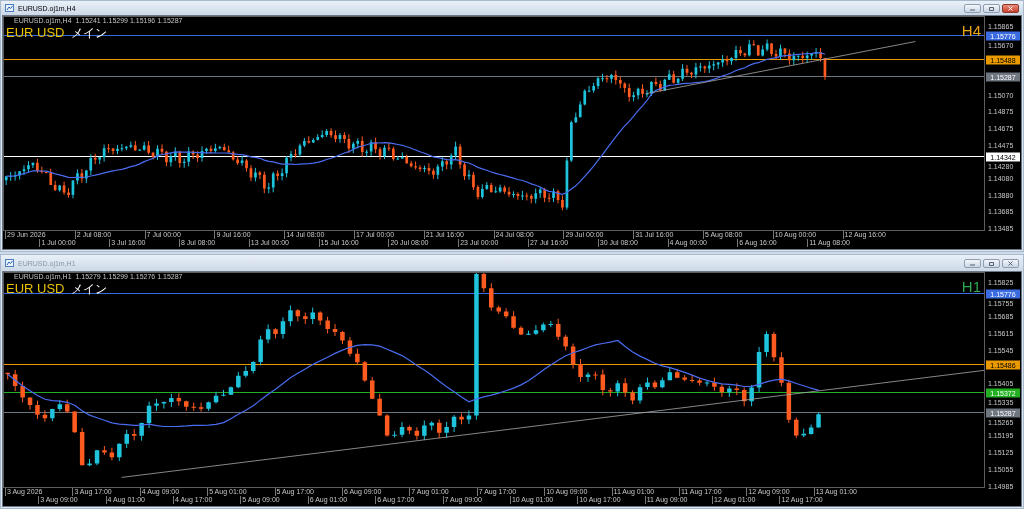 This screenshot has width=1024, height=509. I want to click on timeframe-label: H4, so click(971, 31).